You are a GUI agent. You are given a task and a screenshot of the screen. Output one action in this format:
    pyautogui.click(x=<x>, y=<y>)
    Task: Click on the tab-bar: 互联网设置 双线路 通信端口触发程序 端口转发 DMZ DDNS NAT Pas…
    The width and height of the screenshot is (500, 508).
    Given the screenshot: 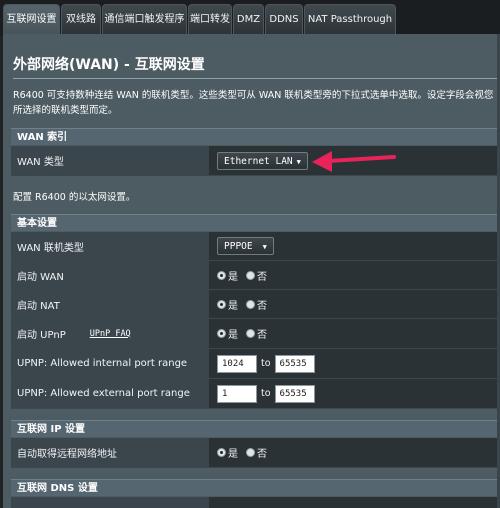 What is the action you would take?
    pyautogui.click(x=250, y=18)
    